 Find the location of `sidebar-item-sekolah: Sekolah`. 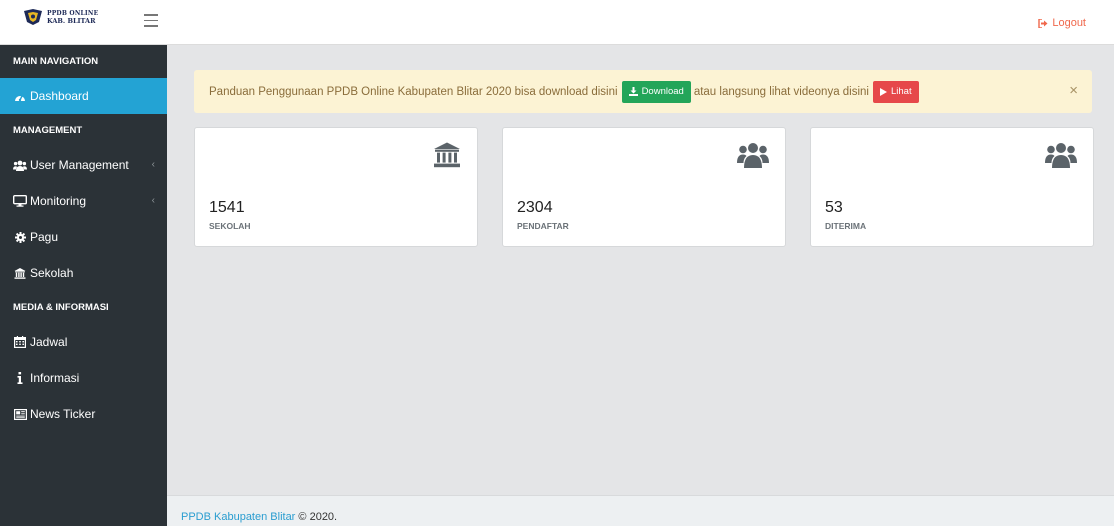

sidebar-item-sekolah: Sekolah is located at coordinates (83, 273).